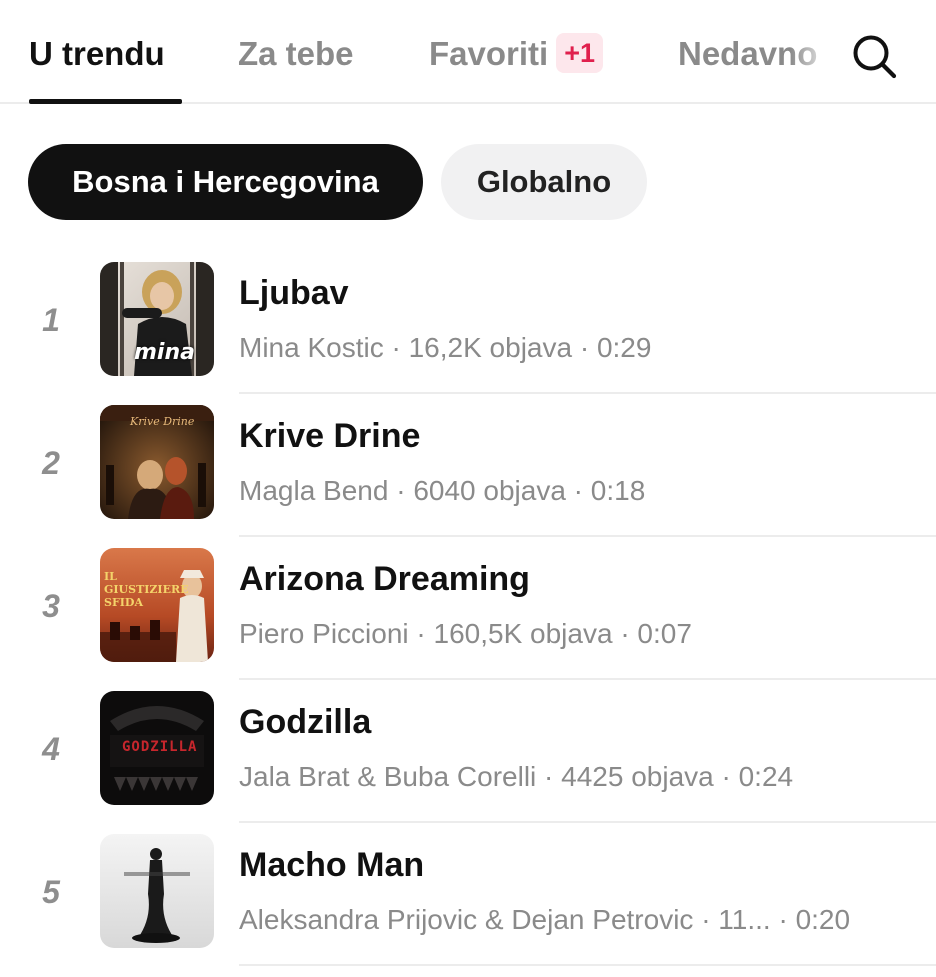 This screenshot has width=936, height=977. Describe the element at coordinates (162, 421) in the screenshot. I see `cover-label: Krive Drine` at that location.